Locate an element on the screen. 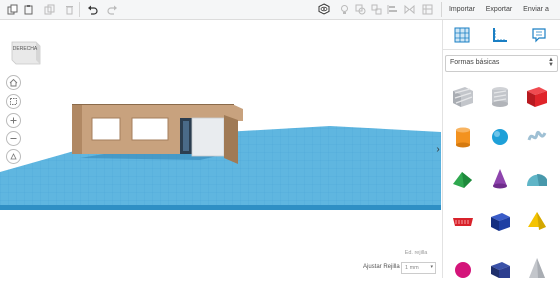 This screenshot has width=560, height=283. export-button: Exportar is located at coordinates (499, 9).